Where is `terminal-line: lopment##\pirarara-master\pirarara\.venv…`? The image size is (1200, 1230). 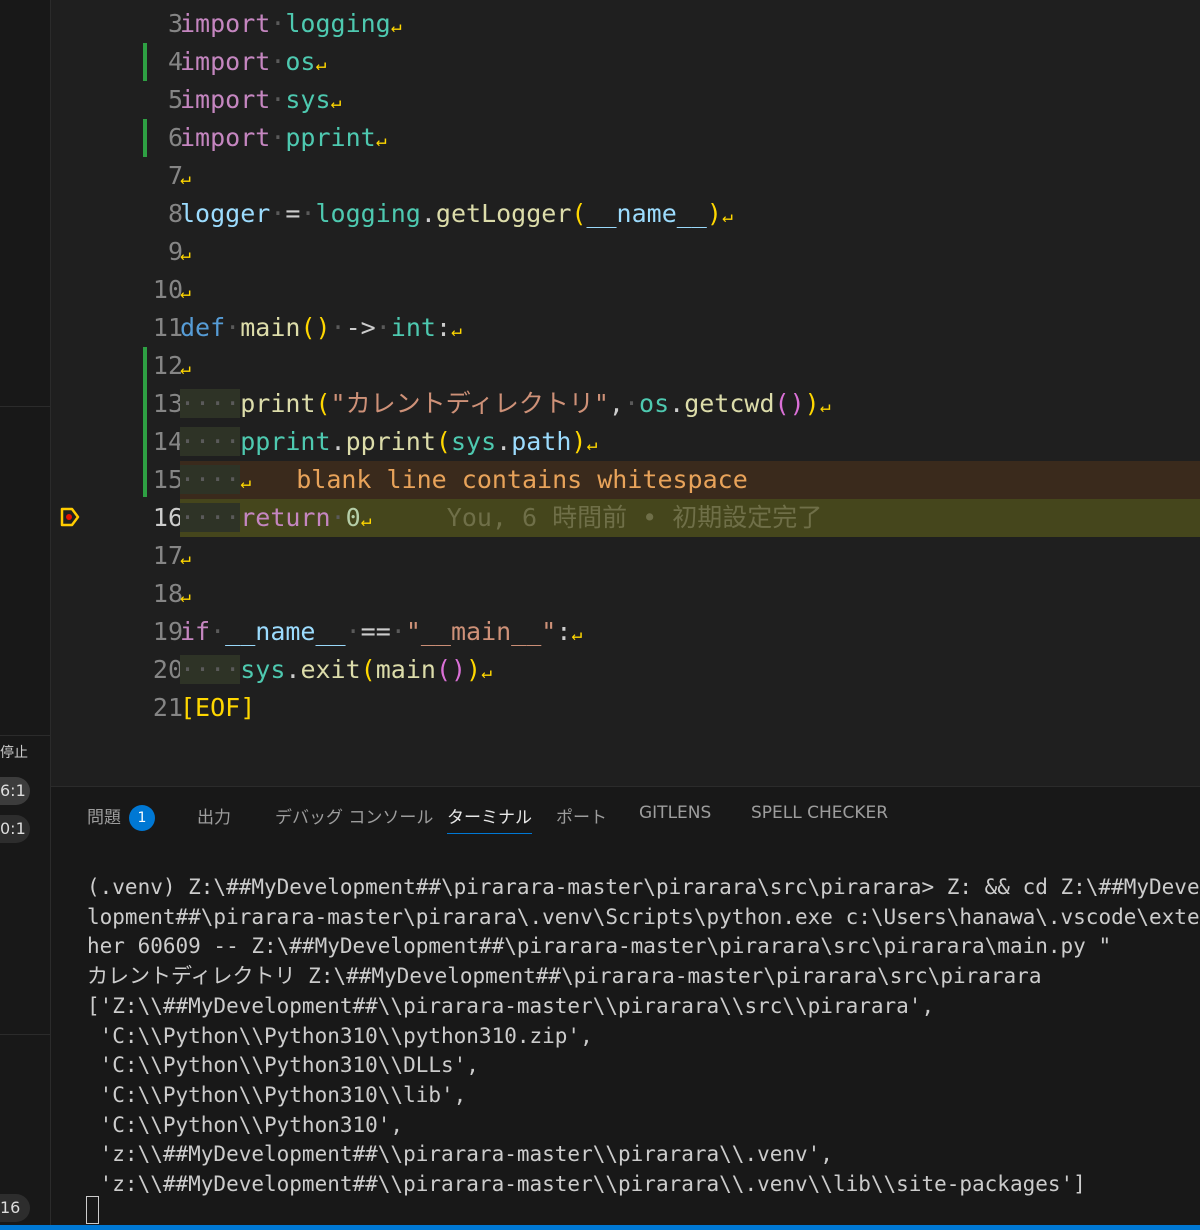
terminal-line: lopment##\pirarara-master\pirarara\.venv… is located at coordinates (643, 916).